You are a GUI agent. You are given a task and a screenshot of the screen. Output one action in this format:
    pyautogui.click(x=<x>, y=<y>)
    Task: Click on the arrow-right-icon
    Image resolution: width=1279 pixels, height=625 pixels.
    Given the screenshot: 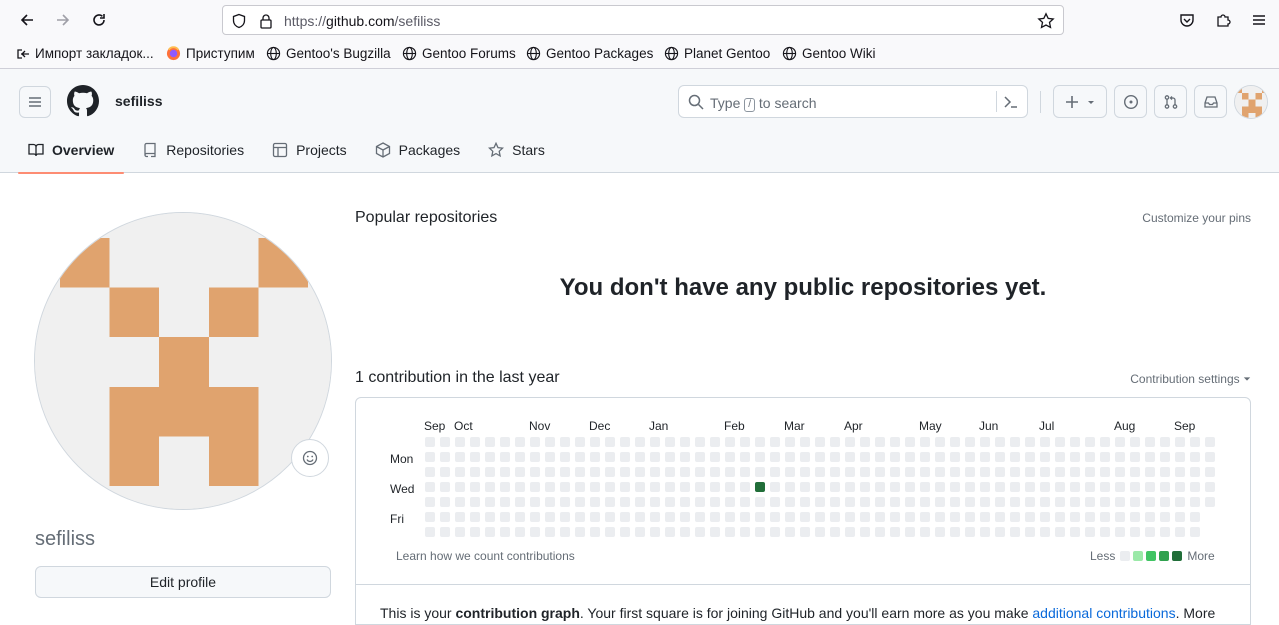 What is the action you would take?
    pyautogui.click(x=63, y=20)
    